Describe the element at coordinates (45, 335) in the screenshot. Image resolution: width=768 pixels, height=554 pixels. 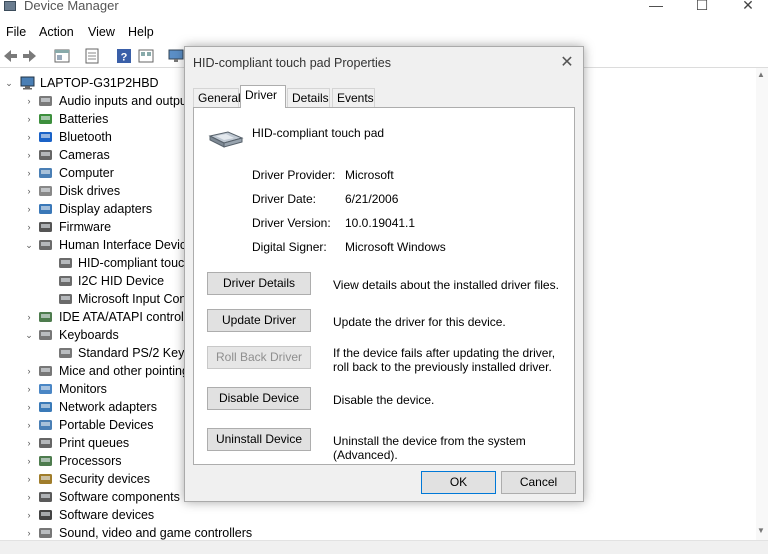
I see `keyboard-icon` at that location.